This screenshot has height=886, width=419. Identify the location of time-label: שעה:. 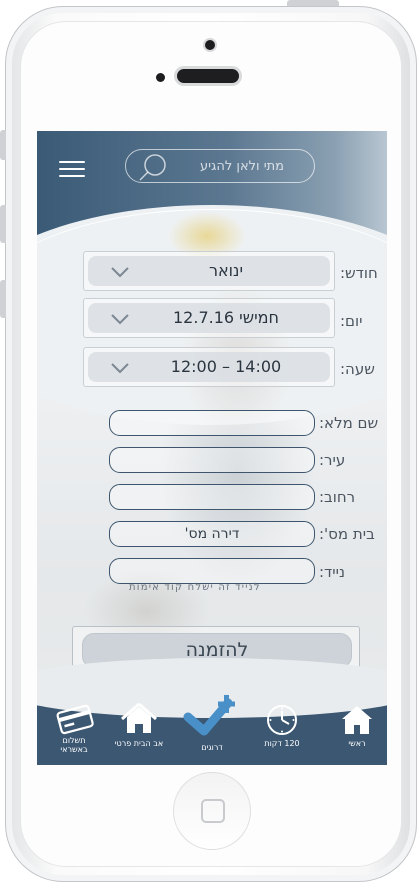
(357, 369).